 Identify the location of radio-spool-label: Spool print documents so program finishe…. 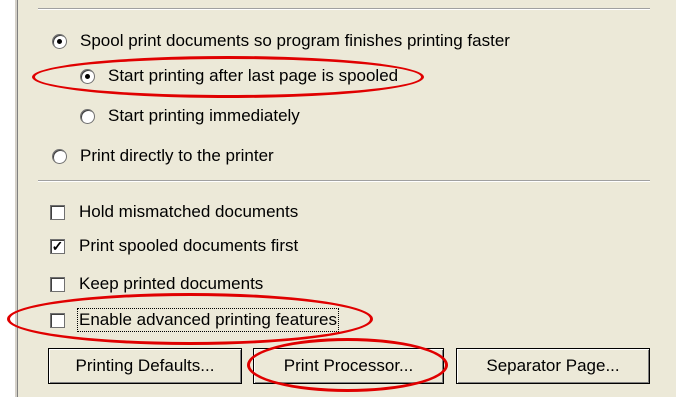
(295, 40).